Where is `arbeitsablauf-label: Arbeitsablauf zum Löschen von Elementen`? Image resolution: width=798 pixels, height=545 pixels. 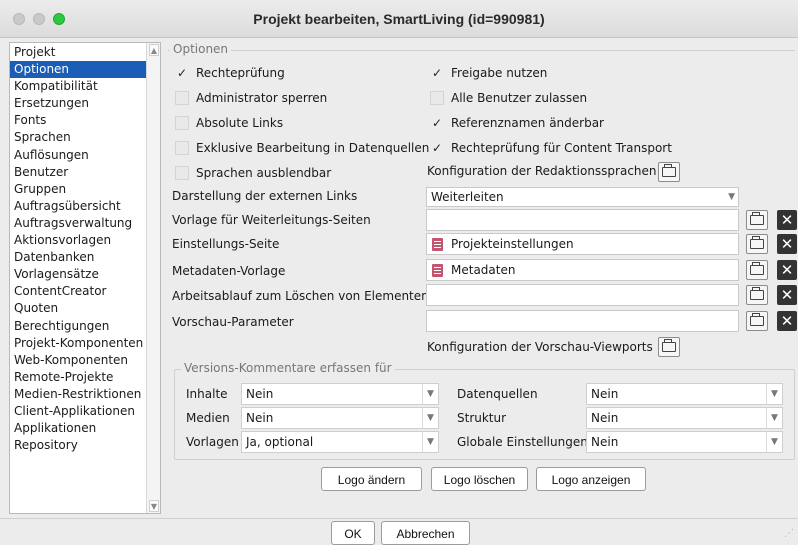
arbeitsablauf-label: Arbeitsablauf zum Löschen von Elementen is located at coordinates (300, 296).